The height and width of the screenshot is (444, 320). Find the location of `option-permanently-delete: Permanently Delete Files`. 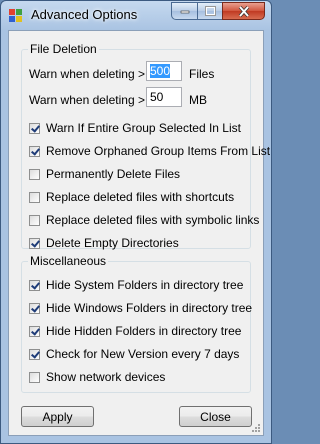

option-permanently-delete: Permanently Delete Files is located at coordinates (104, 174).